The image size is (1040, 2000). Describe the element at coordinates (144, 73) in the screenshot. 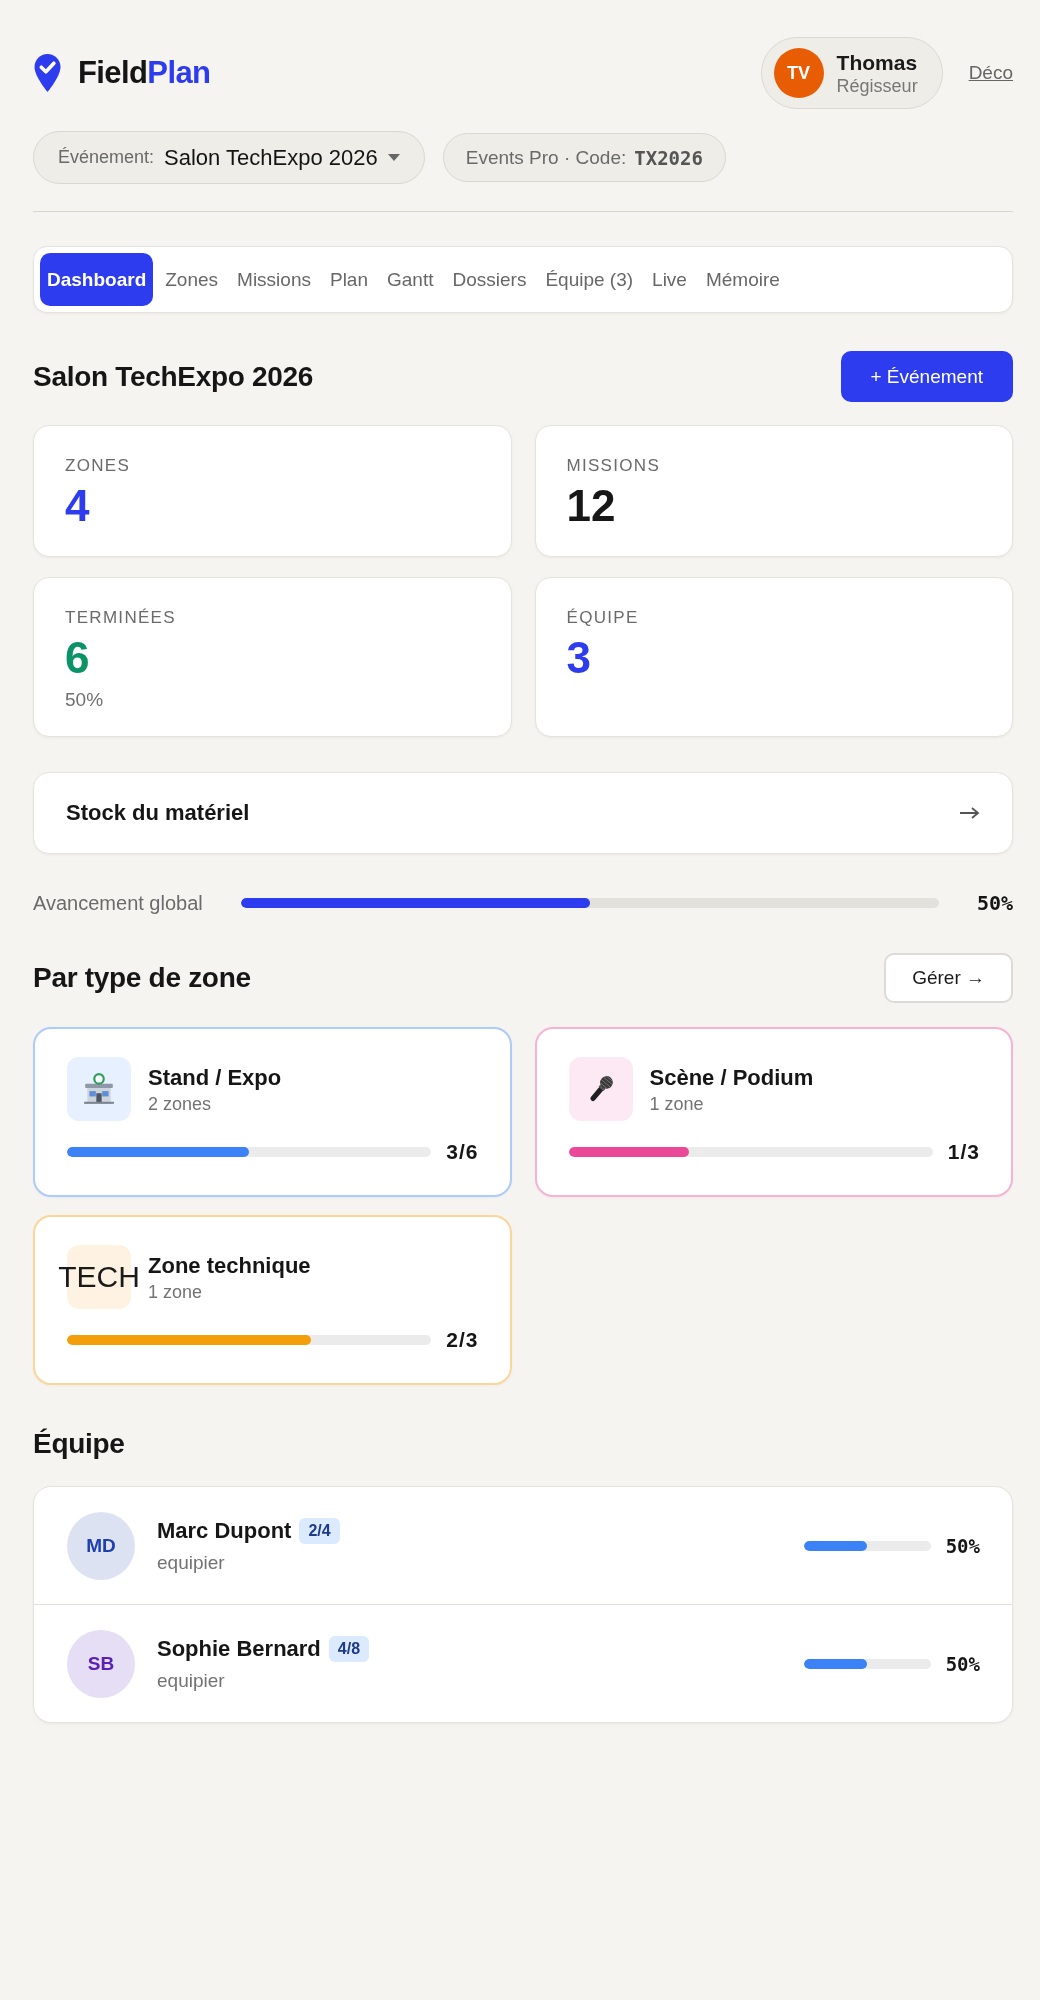

I see `logo-text: FieldPlan` at that location.